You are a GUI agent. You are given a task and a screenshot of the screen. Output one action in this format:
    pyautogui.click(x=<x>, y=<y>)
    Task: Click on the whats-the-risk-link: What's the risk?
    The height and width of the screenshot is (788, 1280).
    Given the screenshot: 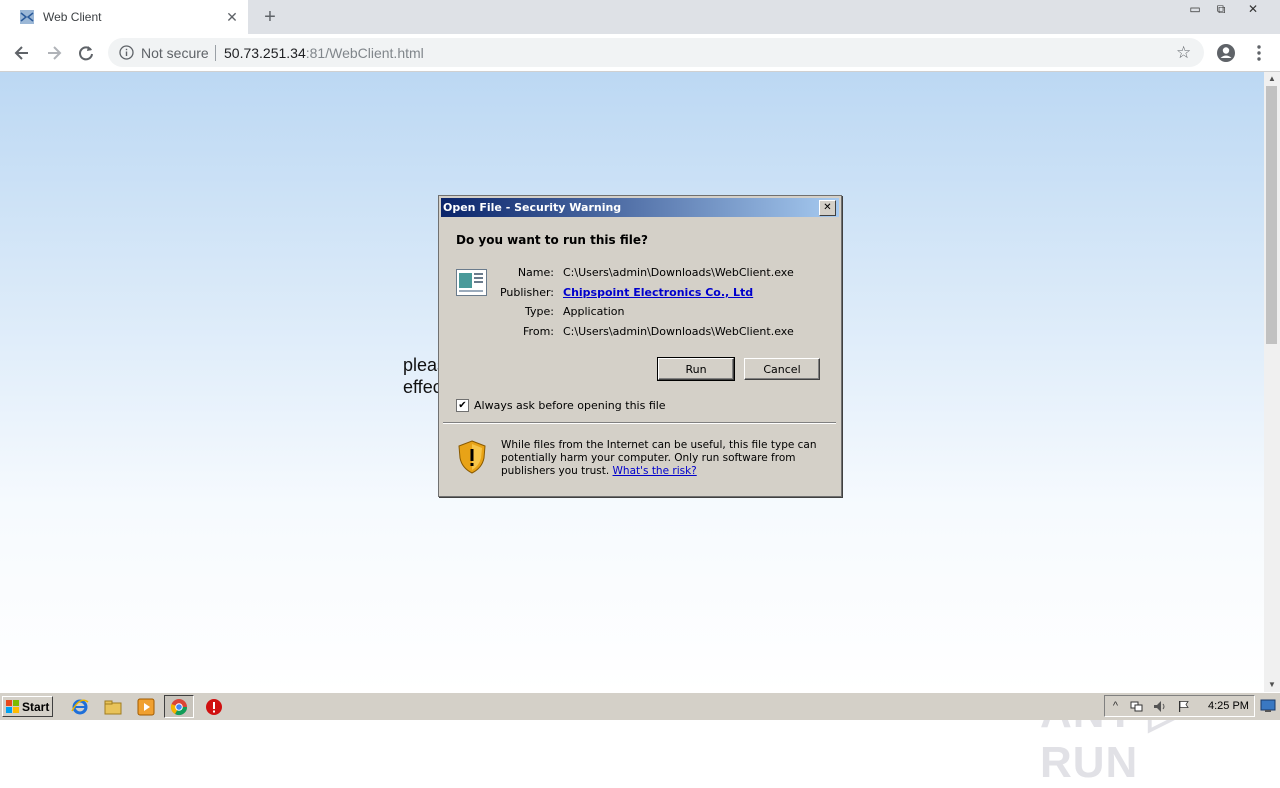 What is the action you would take?
    pyautogui.click(x=655, y=471)
    